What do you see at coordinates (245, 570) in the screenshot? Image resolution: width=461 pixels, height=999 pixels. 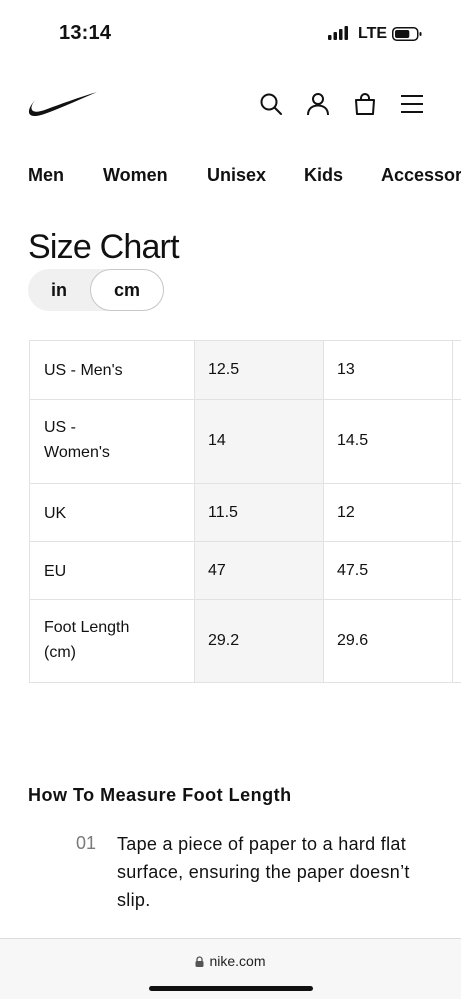 I see `table-row: EU 47 47.5` at bounding box center [245, 570].